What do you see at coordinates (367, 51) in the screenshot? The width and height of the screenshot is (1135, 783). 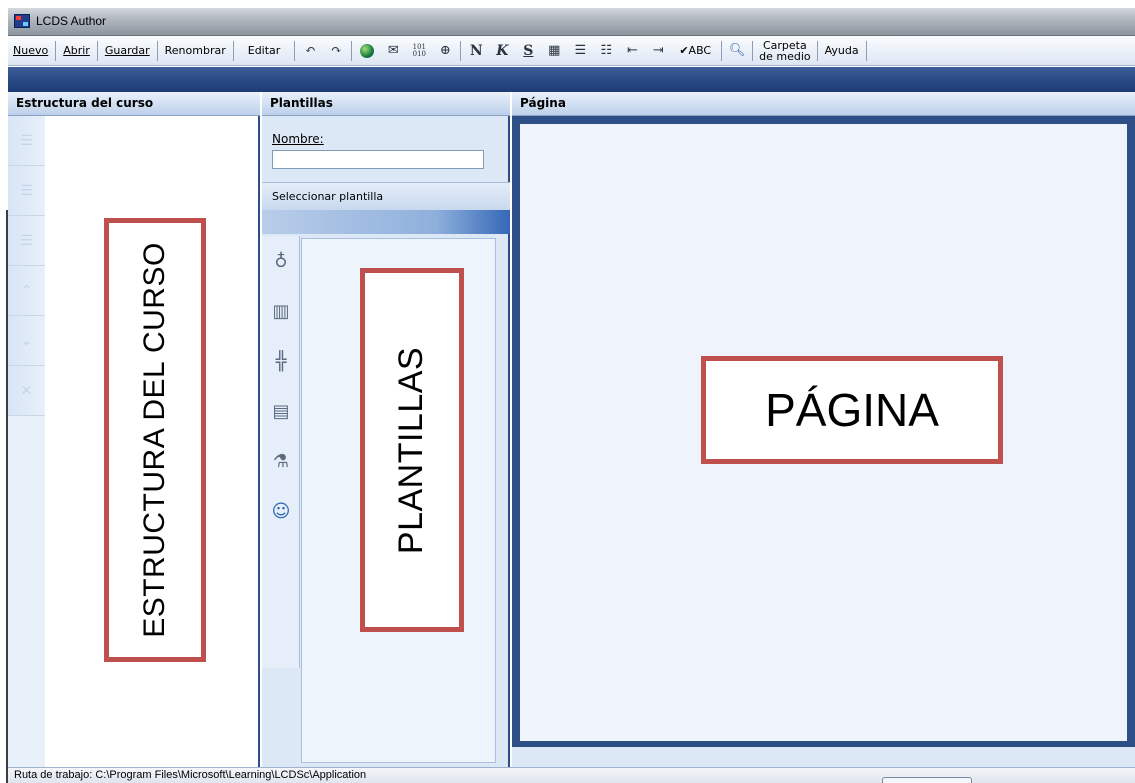 I see `web-link-icon` at bounding box center [367, 51].